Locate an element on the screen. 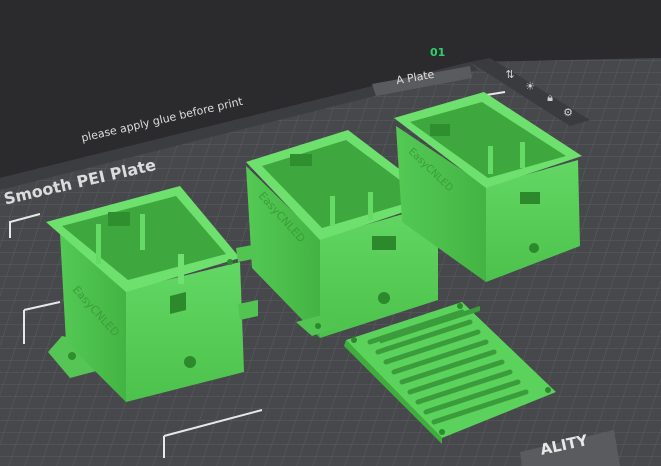 This screenshot has height=466, width=661. arrange-icon: ⇅ is located at coordinates (510, 74).